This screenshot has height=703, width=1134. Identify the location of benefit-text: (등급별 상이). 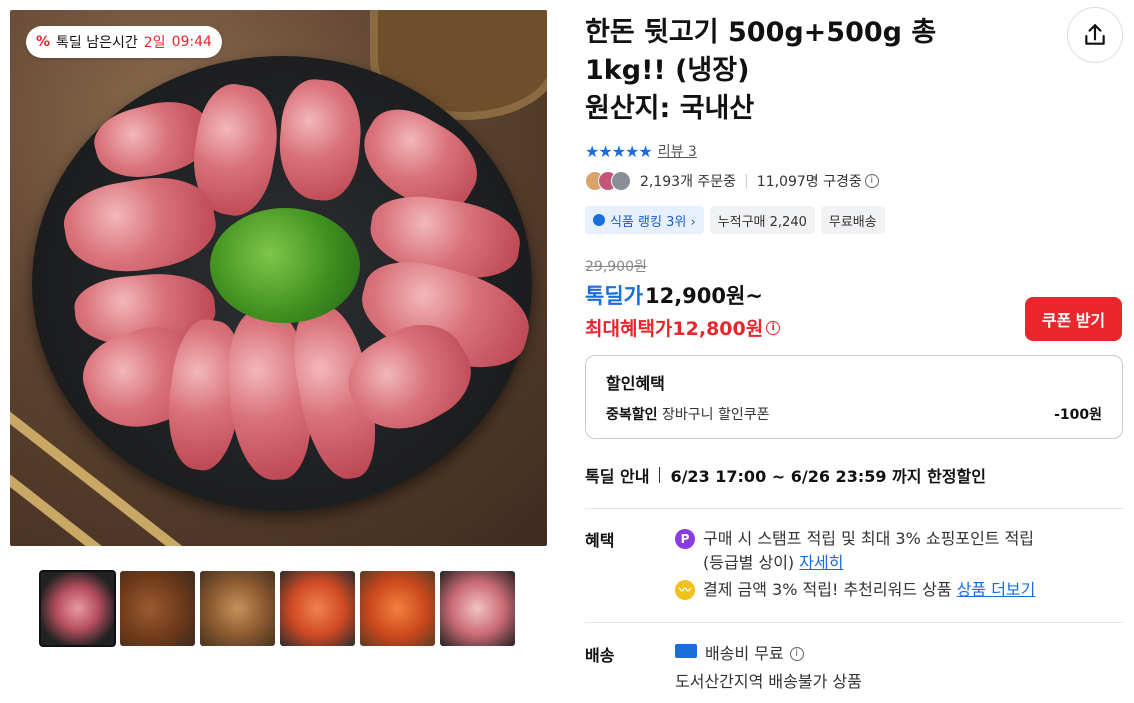
(749, 562).